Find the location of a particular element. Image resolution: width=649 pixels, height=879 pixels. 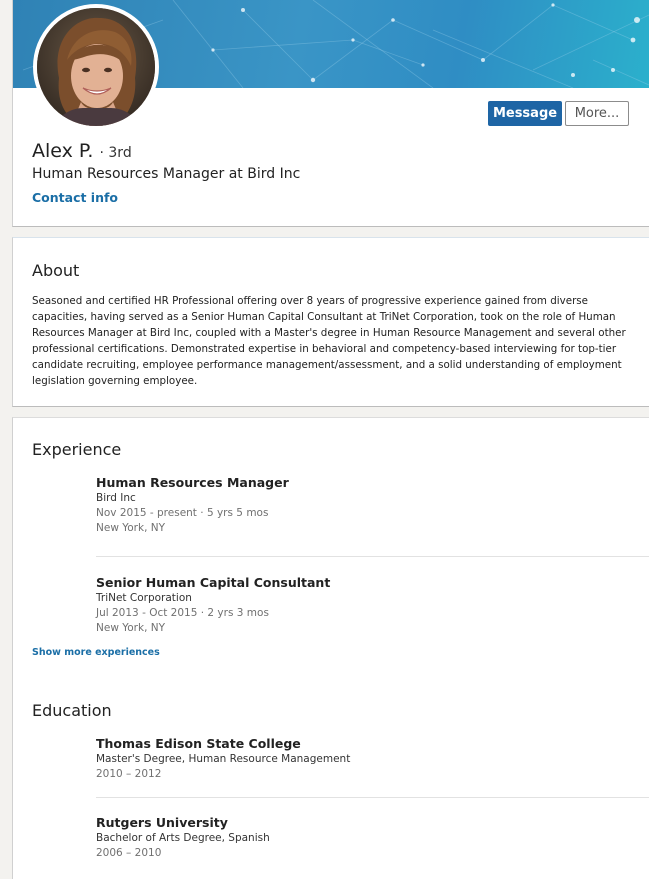

experience-title: Experience is located at coordinates (77, 449).